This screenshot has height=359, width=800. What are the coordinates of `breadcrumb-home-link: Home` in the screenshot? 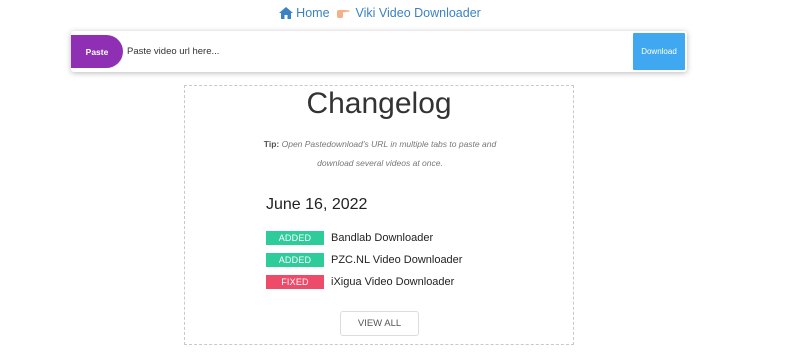 It's located at (304, 13).